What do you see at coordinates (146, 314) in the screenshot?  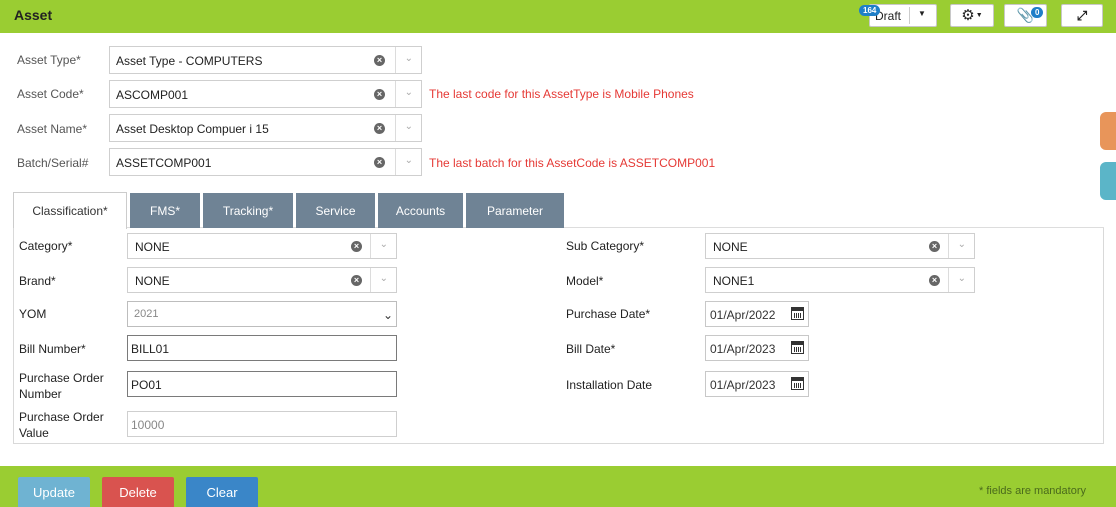 I see `yom-value: 2021` at bounding box center [146, 314].